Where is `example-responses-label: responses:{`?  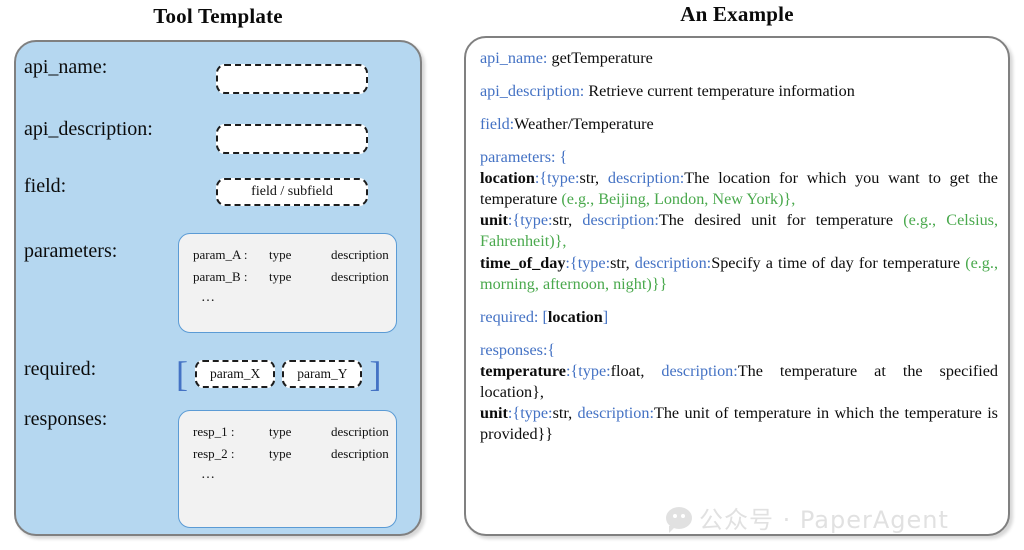
example-responses-label: responses:{ is located at coordinates (518, 349).